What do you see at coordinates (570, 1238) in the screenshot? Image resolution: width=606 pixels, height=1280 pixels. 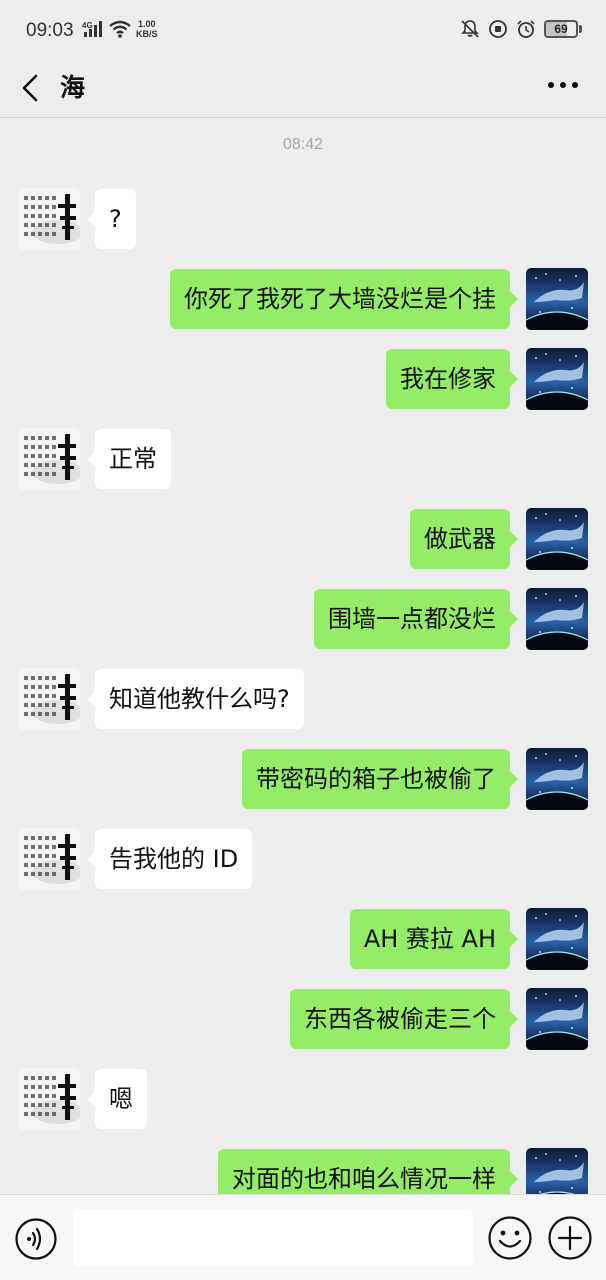 I see `plus-icon` at bounding box center [570, 1238].